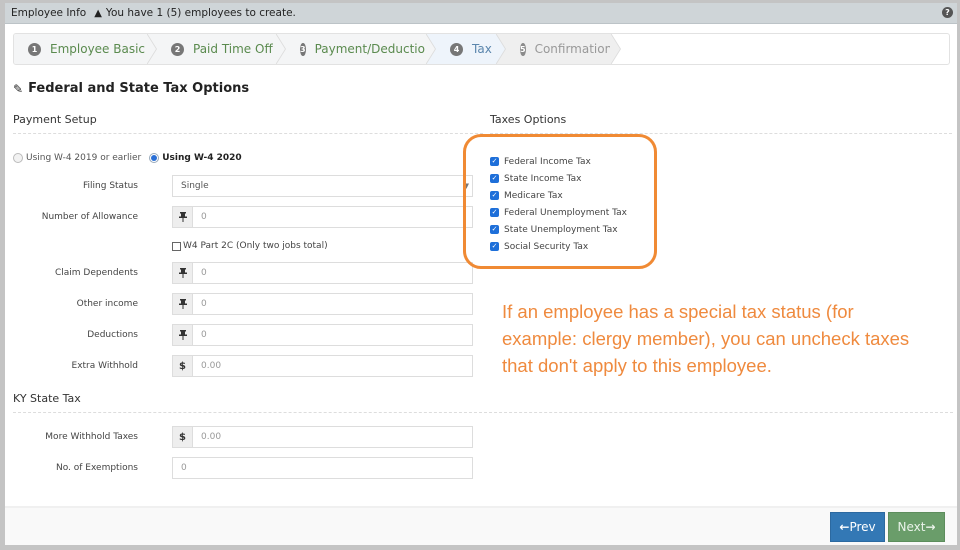 The width and height of the screenshot is (960, 550). I want to click on claim-dependents-label: Claim Dependents, so click(96, 273).